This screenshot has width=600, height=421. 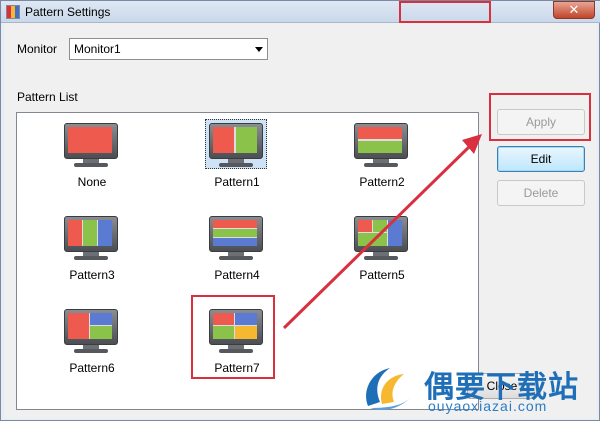 I want to click on annotation-arrow-line, so click(x=377, y=237).